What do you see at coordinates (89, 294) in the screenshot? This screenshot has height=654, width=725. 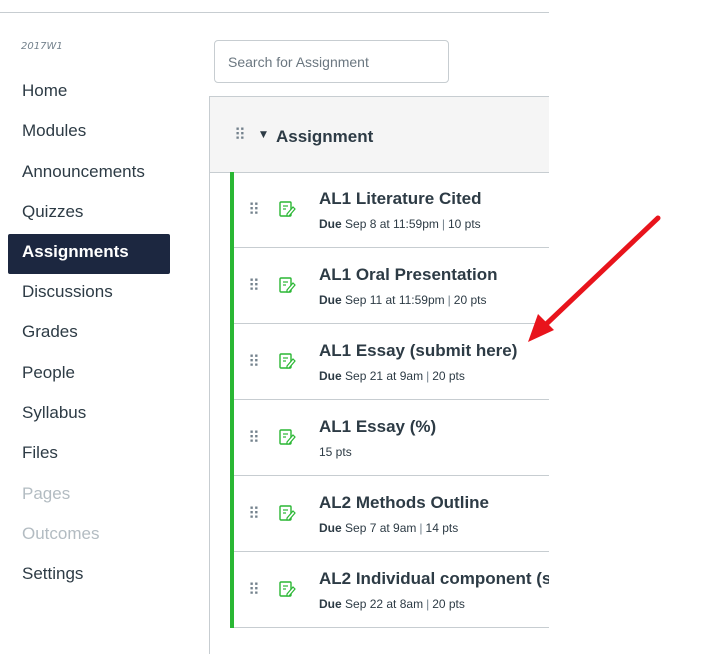 I see `nav-item-discussions: Discussions` at bounding box center [89, 294].